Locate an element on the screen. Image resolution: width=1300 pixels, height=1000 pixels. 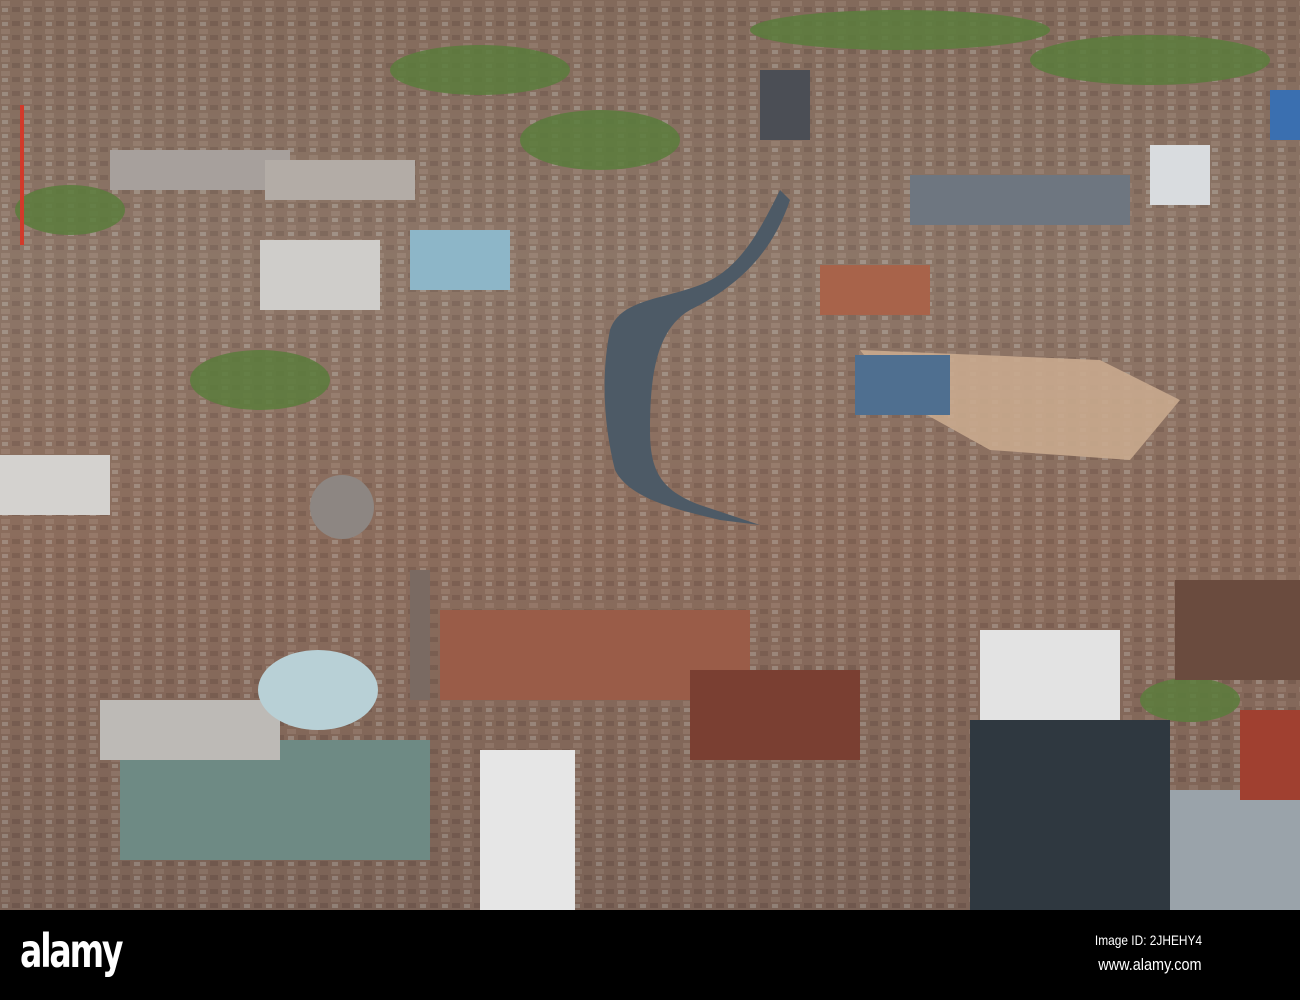
image-id: Image ID: 2JHEHY4 is located at coordinates (1148, 940).